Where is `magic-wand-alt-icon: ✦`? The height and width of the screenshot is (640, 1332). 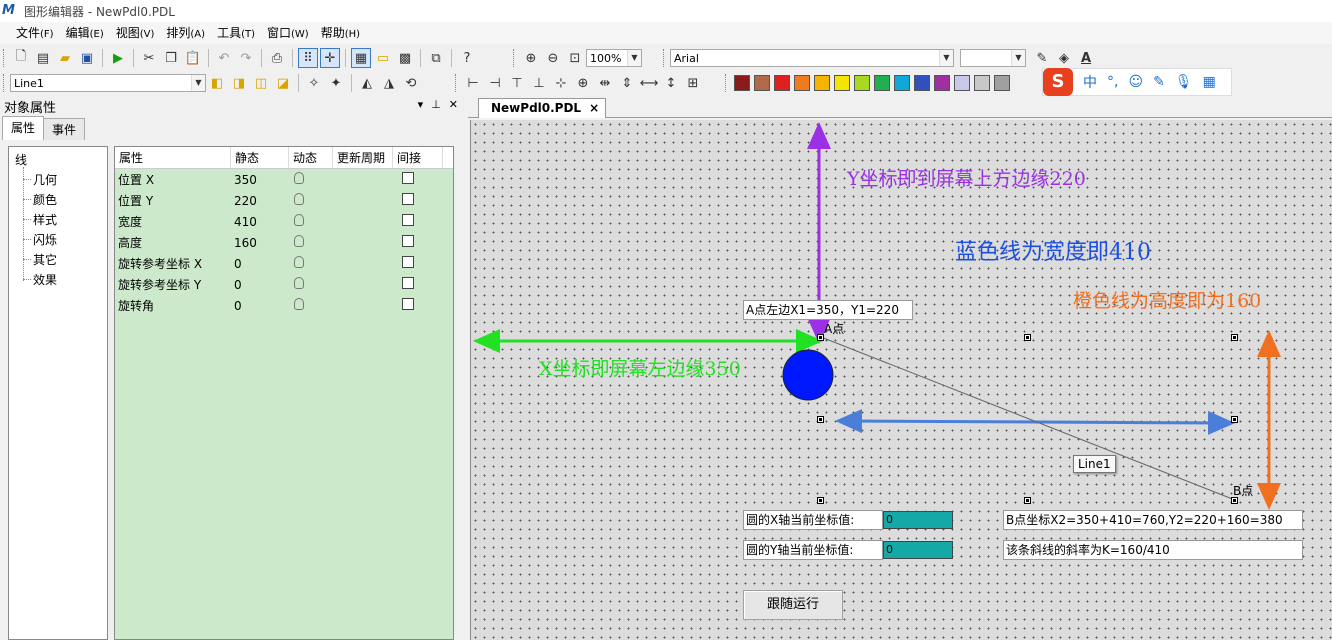
magic-wand-alt-icon: ✦ is located at coordinates (336, 83).